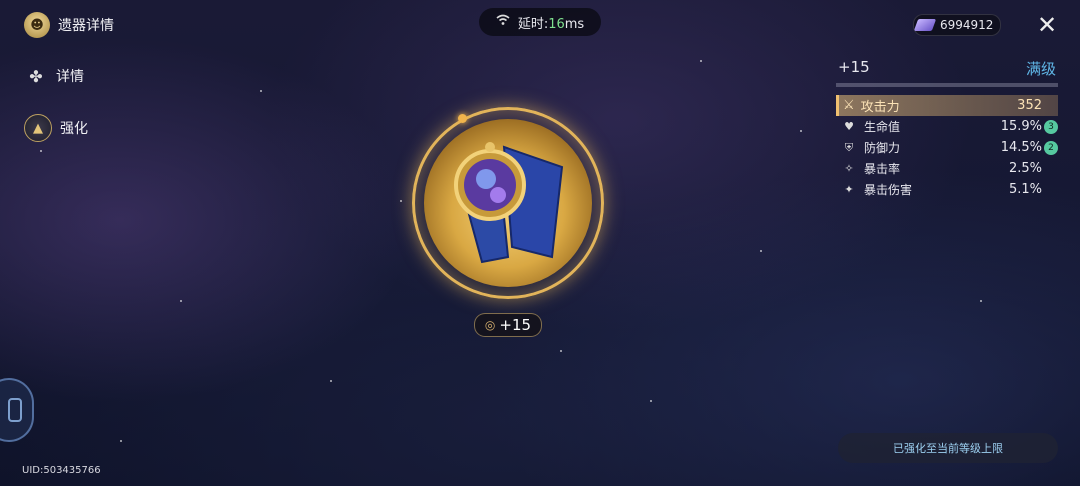 This screenshot has height=486, width=1080. What do you see at coordinates (925, 25) in the screenshot?
I see `currency-gem-icon` at bounding box center [925, 25].